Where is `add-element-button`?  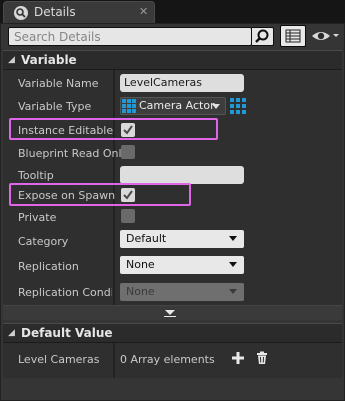 add-element-button is located at coordinates (238, 358).